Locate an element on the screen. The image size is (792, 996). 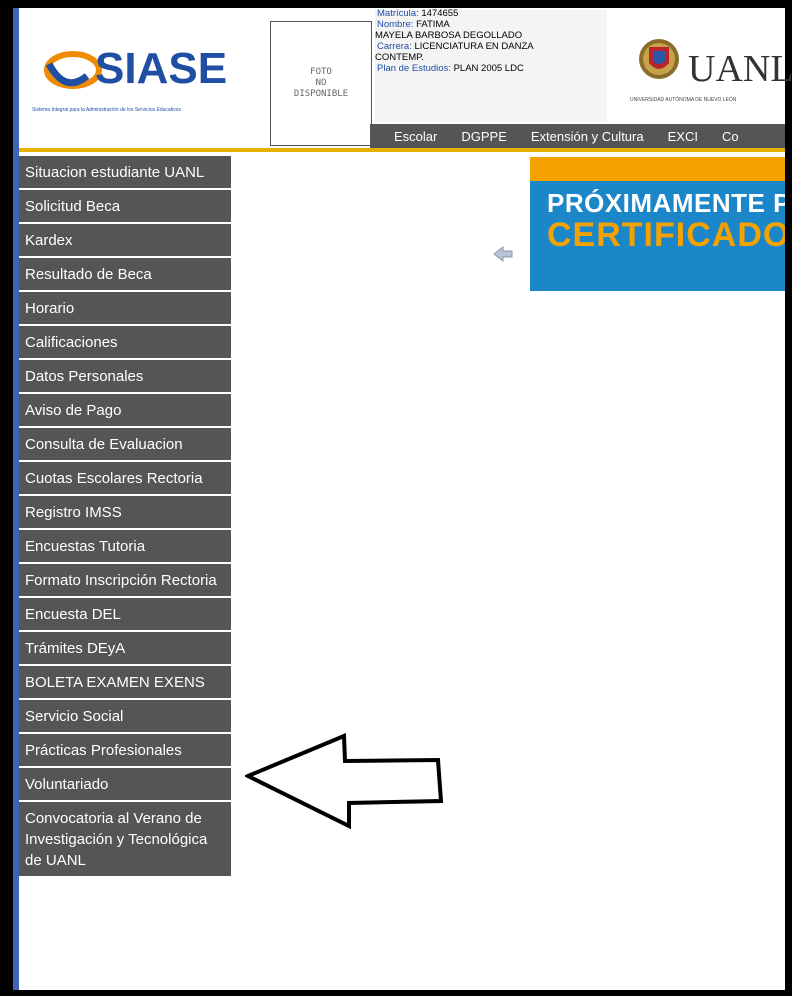
matricula-label: Matrícula: is located at coordinates (398, 13).